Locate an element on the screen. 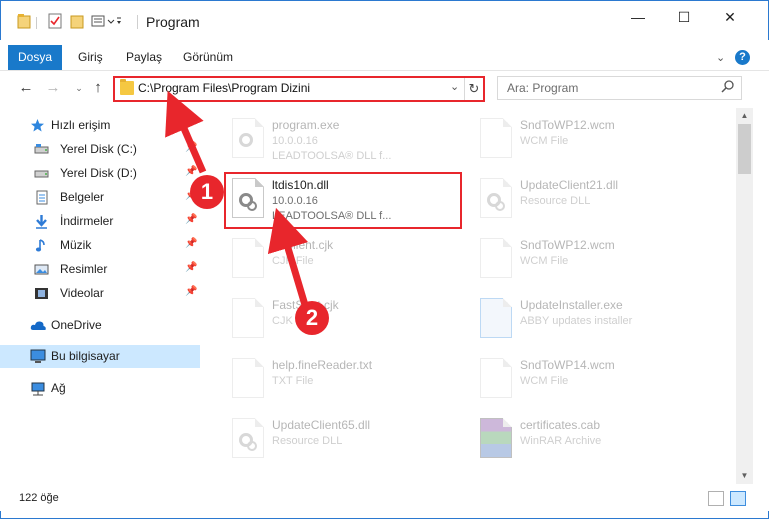 The width and height of the screenshot is (769, 519). scroll-down-icon: ▼ is located at coordinates (744, 476).